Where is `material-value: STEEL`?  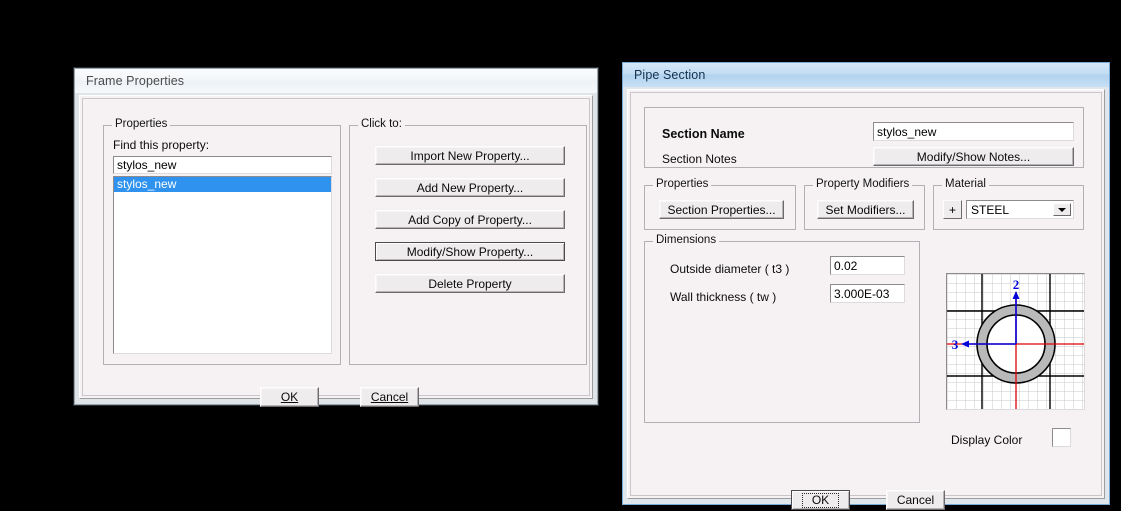 material-value: STEEL is located at coordinates (990, 209).